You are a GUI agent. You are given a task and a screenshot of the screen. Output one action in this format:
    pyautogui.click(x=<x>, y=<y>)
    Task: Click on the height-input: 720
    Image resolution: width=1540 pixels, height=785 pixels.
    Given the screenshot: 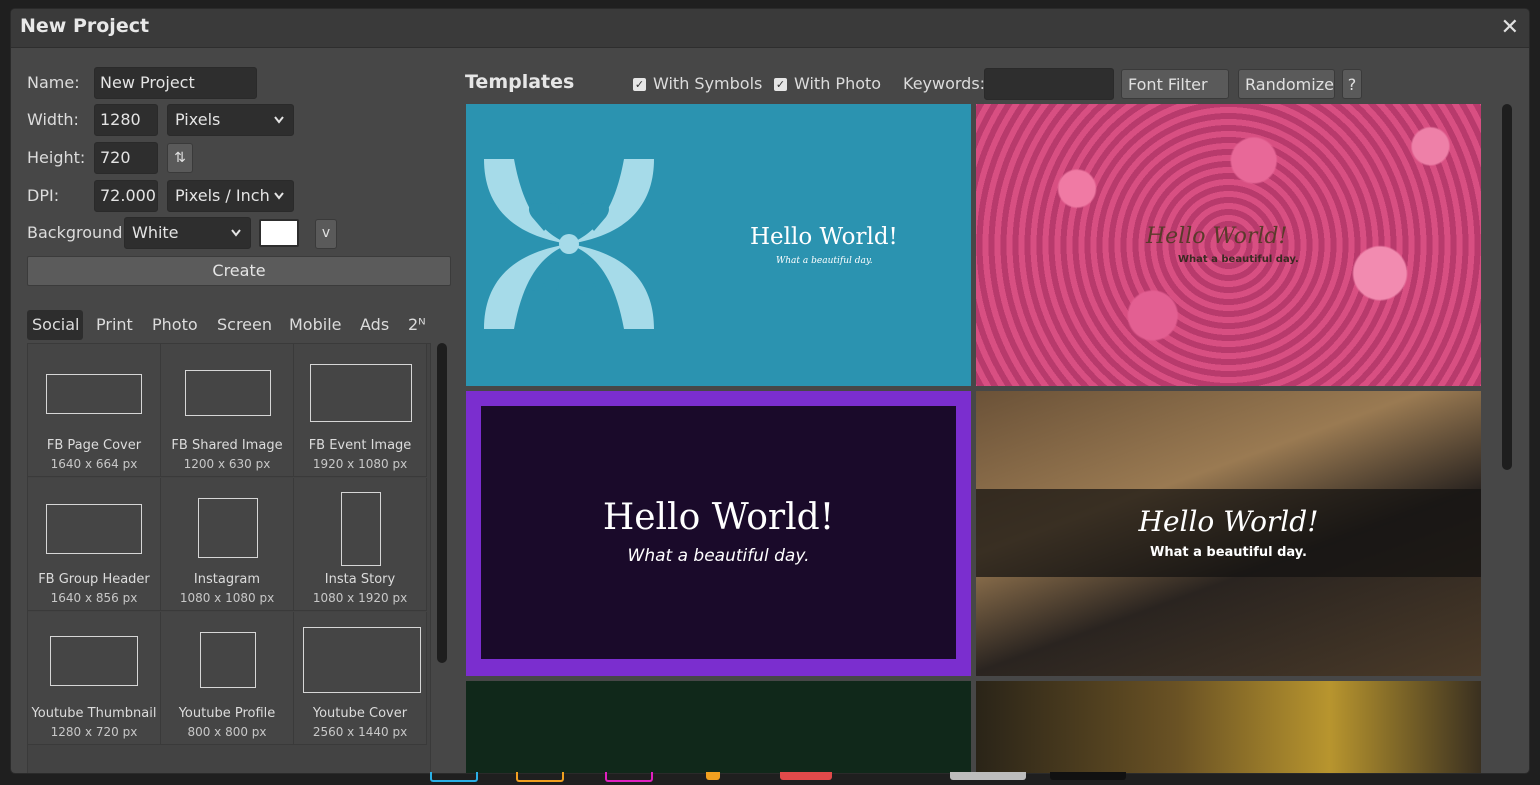 What is the action you would take?
    pyautogui.click(x=126, y=158)
    